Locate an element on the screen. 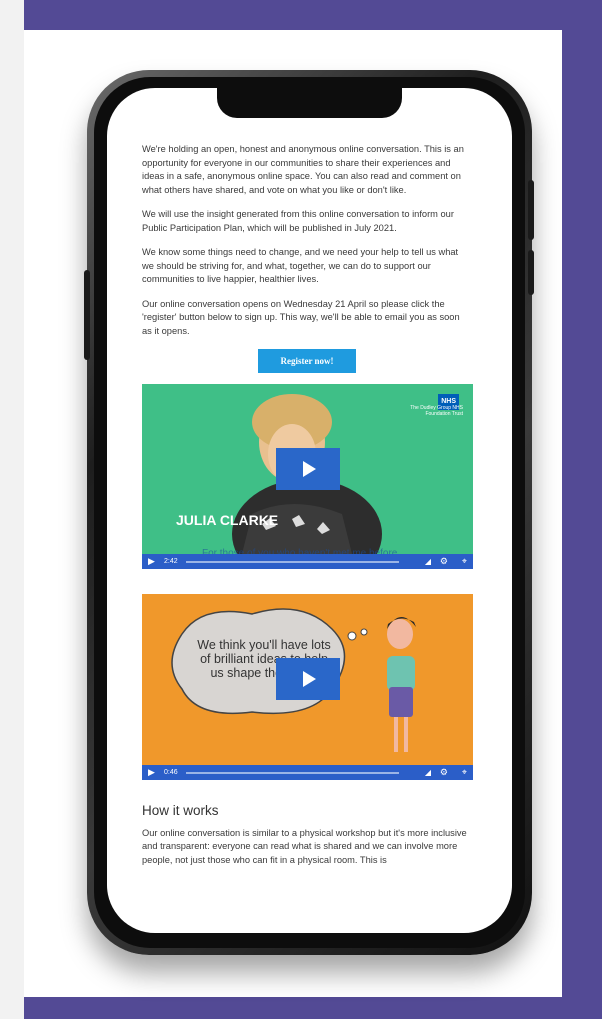  phone-notch is located at coordinates (309, 103).